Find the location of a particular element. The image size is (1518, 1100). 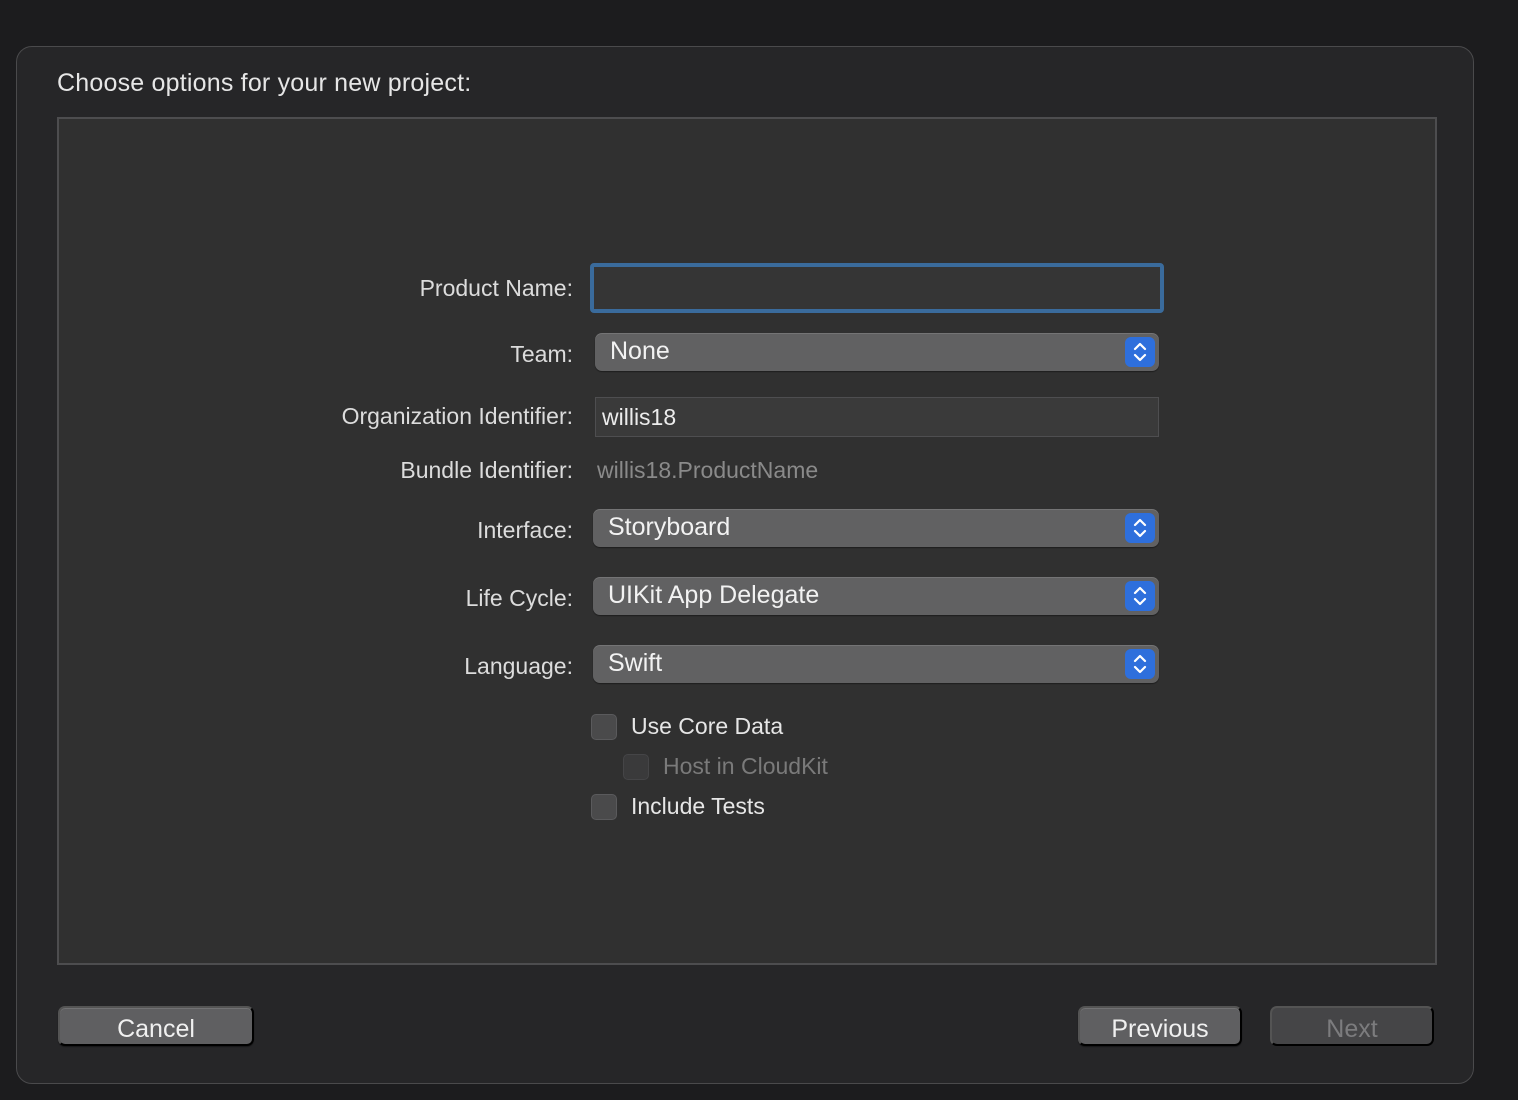

life-cycle-popup-value: UIKit App Delegate is located at coordinates (714, 595).